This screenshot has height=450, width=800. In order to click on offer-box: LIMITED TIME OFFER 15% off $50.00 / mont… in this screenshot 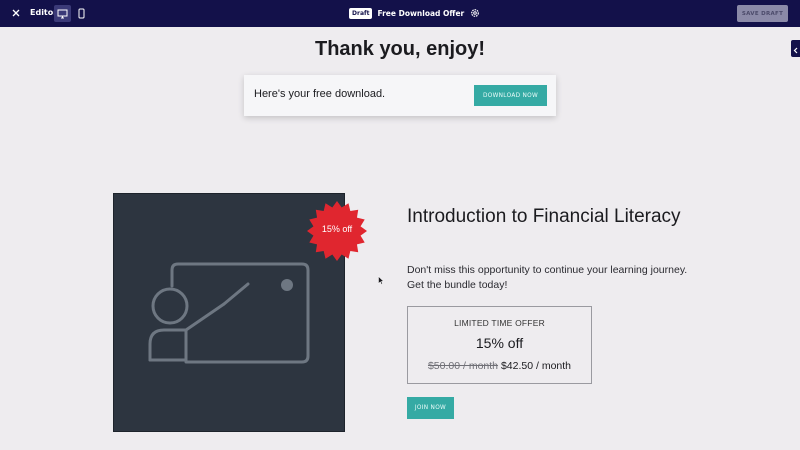, I will do `click(499, 345)`.